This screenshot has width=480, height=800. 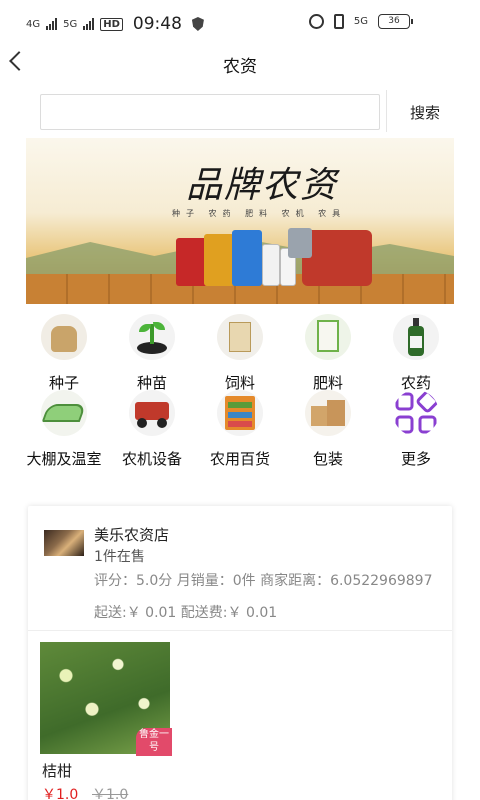 What do you see at coordinates (70, 24) in the screenshot?
I see `network-5g-label: 5G` at bounding box center [70, 24].